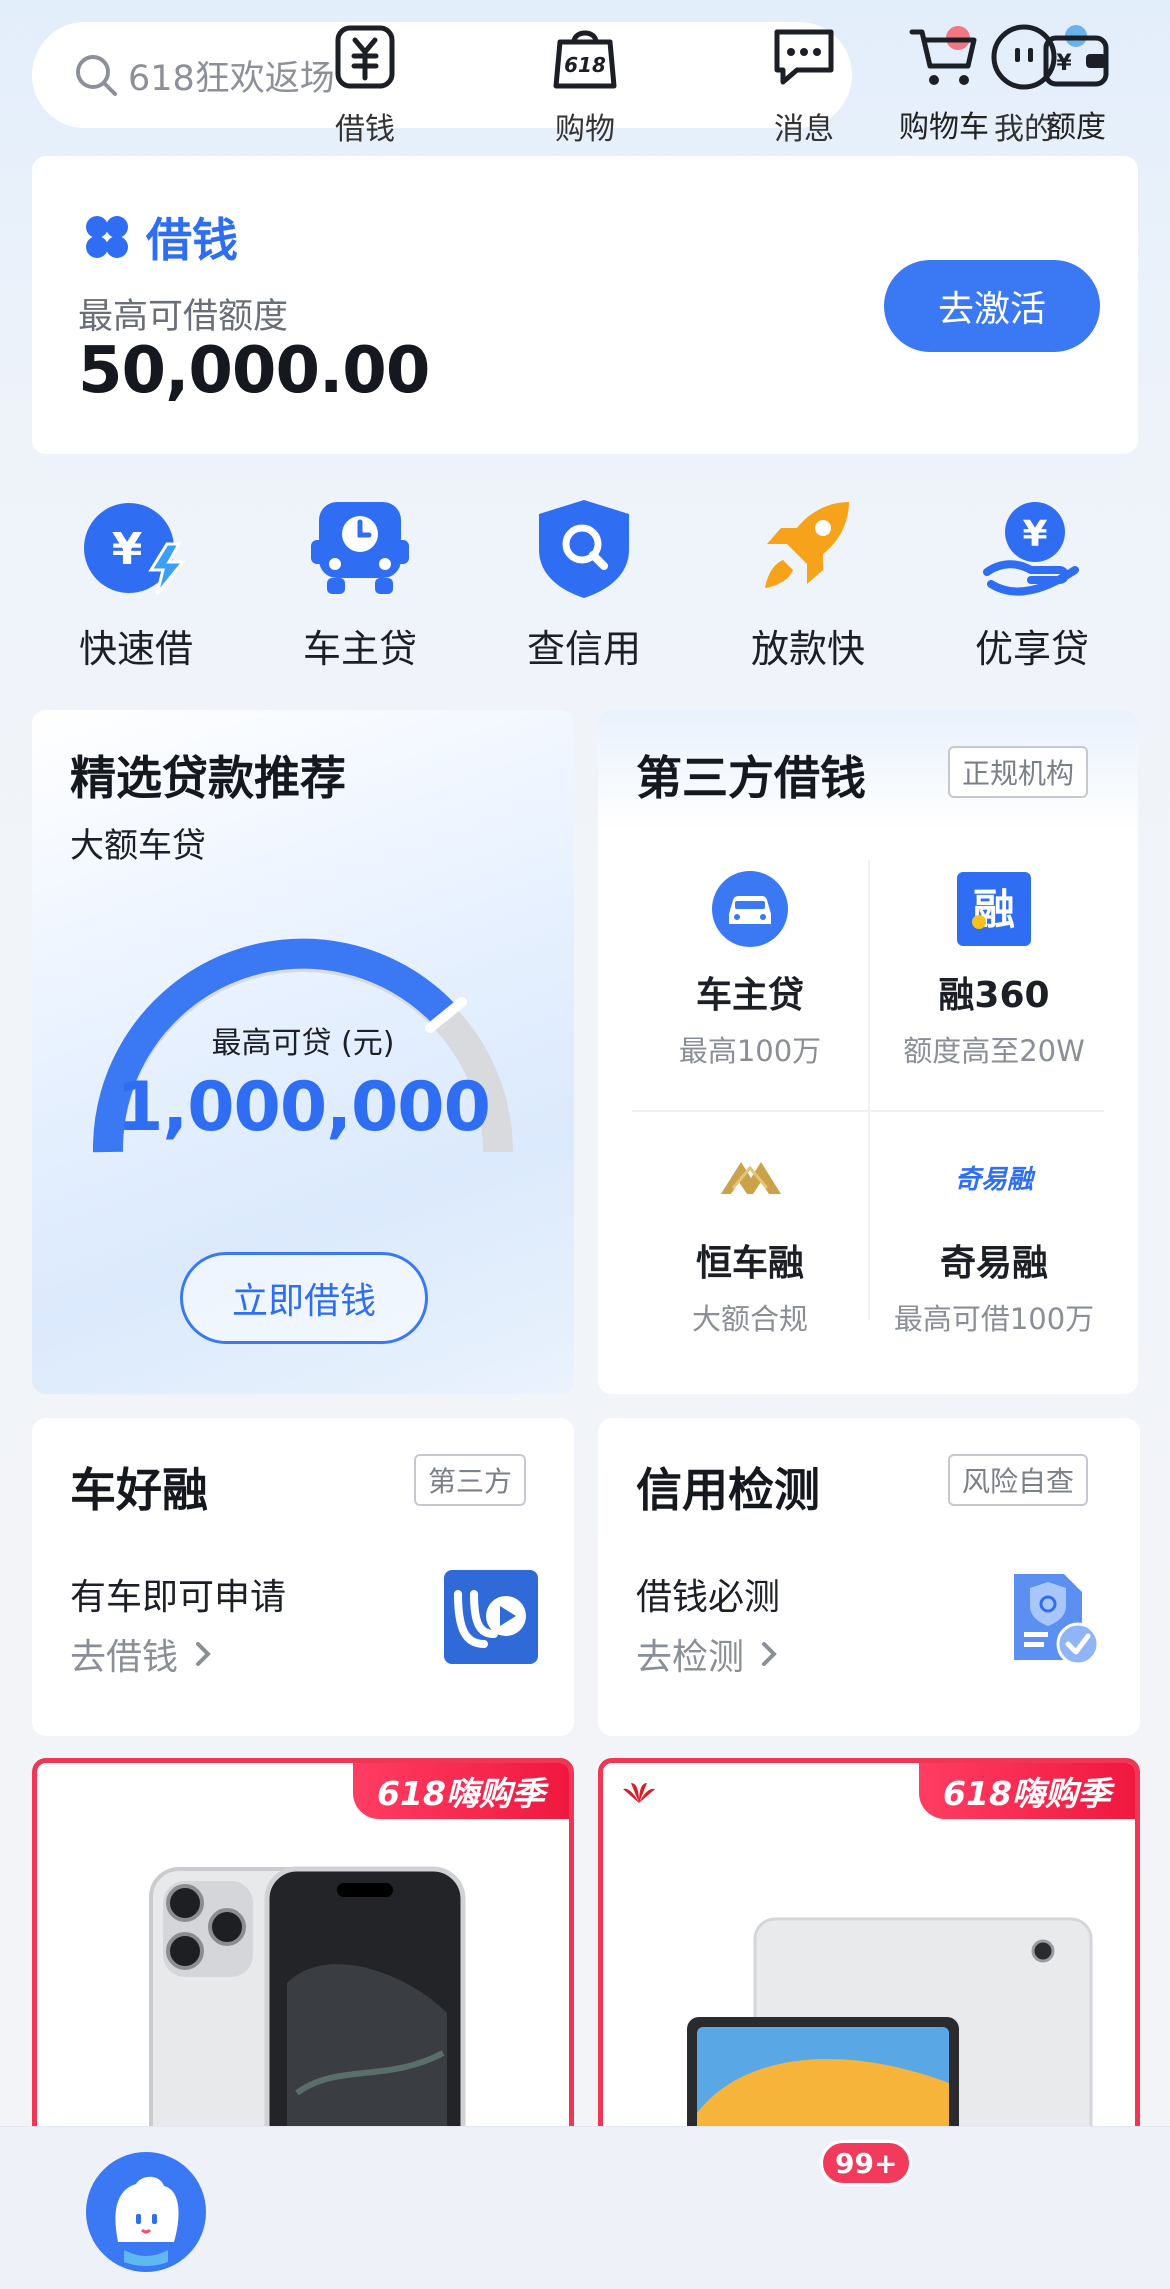 The image size is (1170, 2289). I want to click on gauge-value: 1,000,000, so click(303, 1107).